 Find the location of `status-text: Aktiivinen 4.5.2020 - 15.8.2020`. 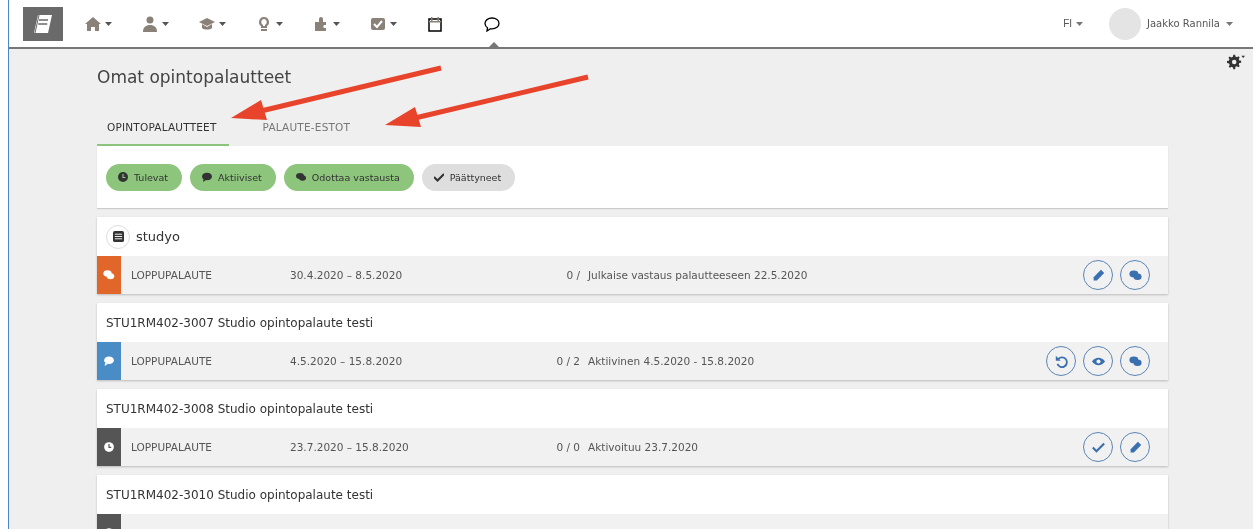

status-text: Aktiivinen 4.5.2020 - 15.8.2020 is located at coordinates (671, 361).